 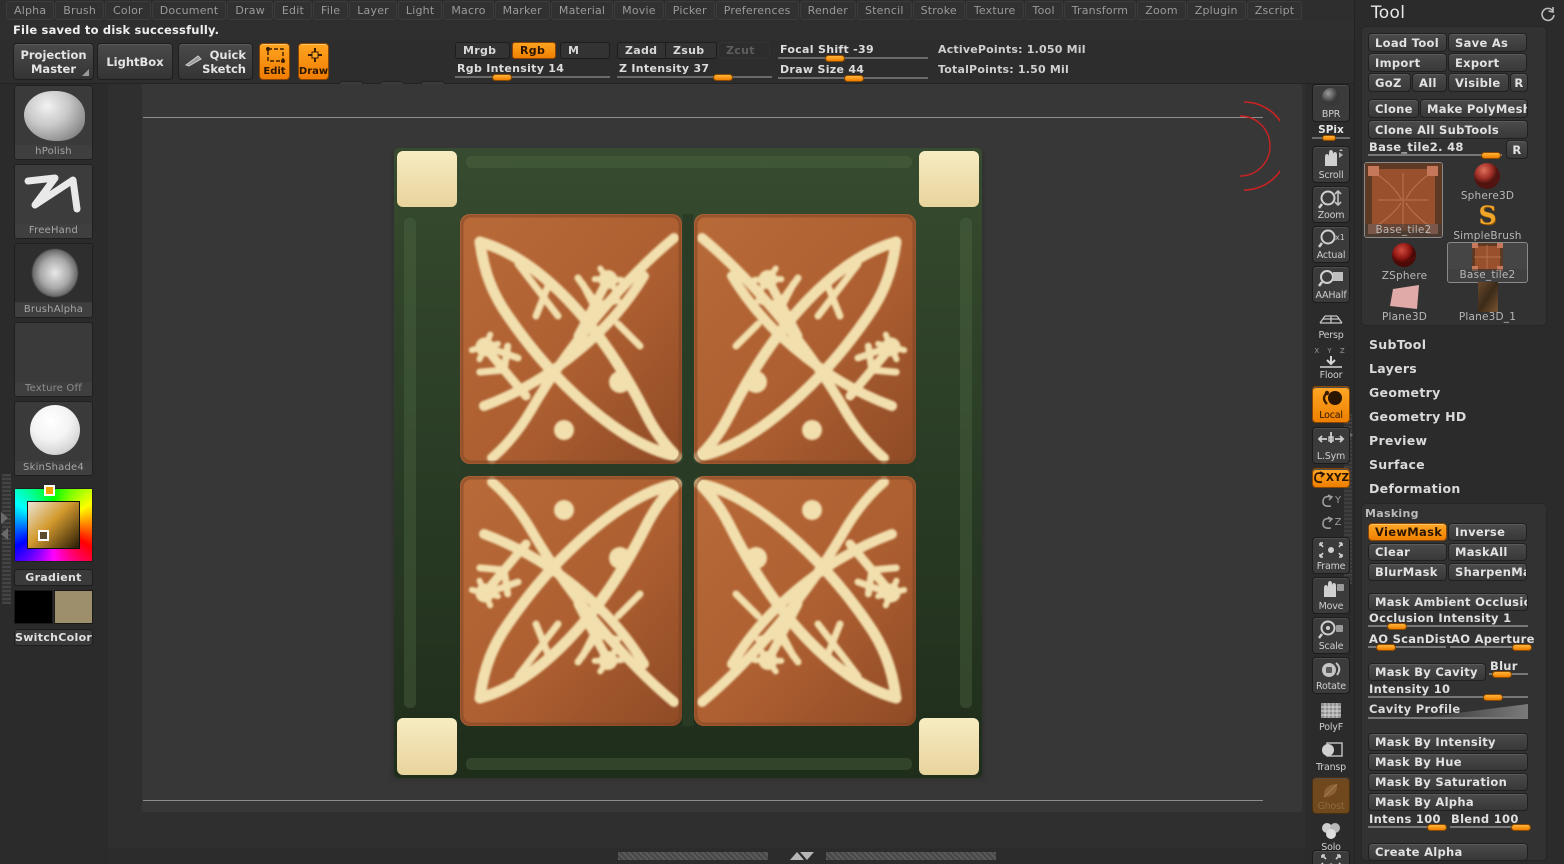 What do you see at coordinates (1403, 200) in the screenshot?
I see `tool-thumb-base-tile2: Base_tile2` at bounding box center [1403, 200].